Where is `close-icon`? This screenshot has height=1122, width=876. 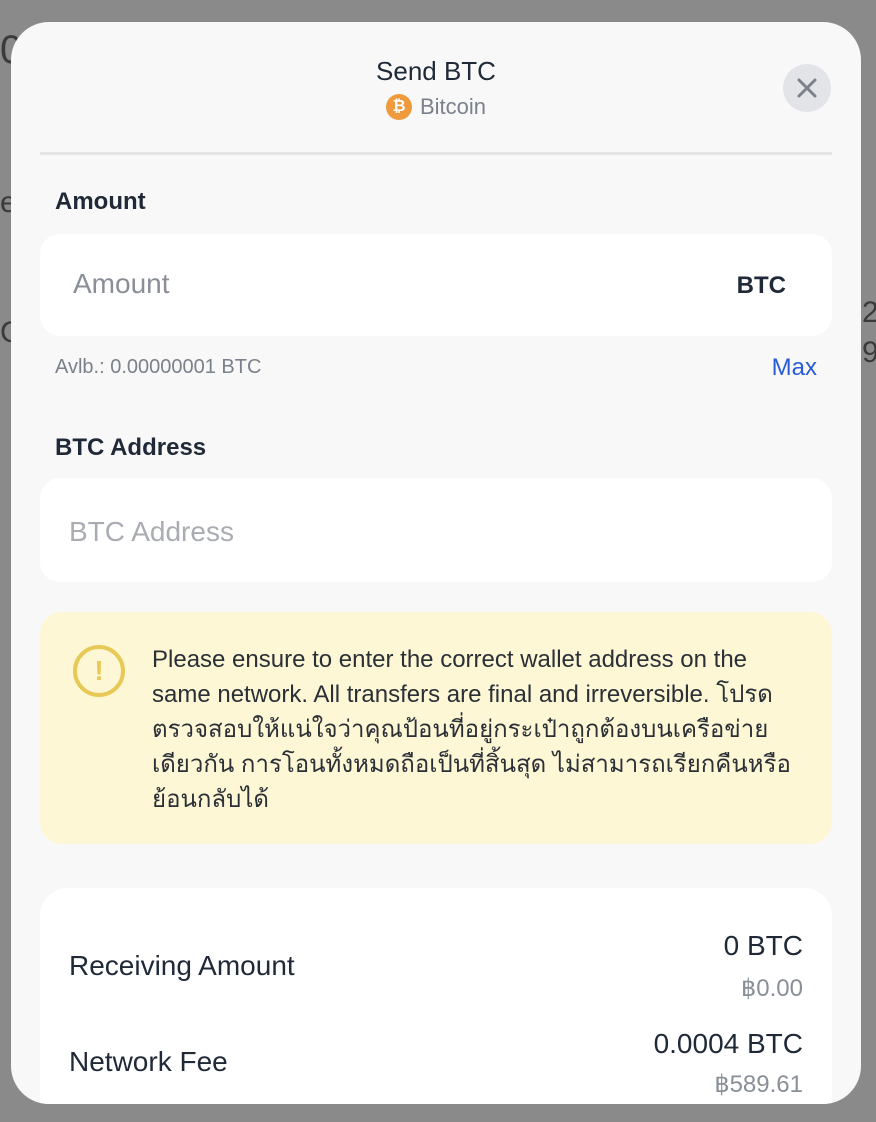 close-icon is located at coordinates (807, 88).